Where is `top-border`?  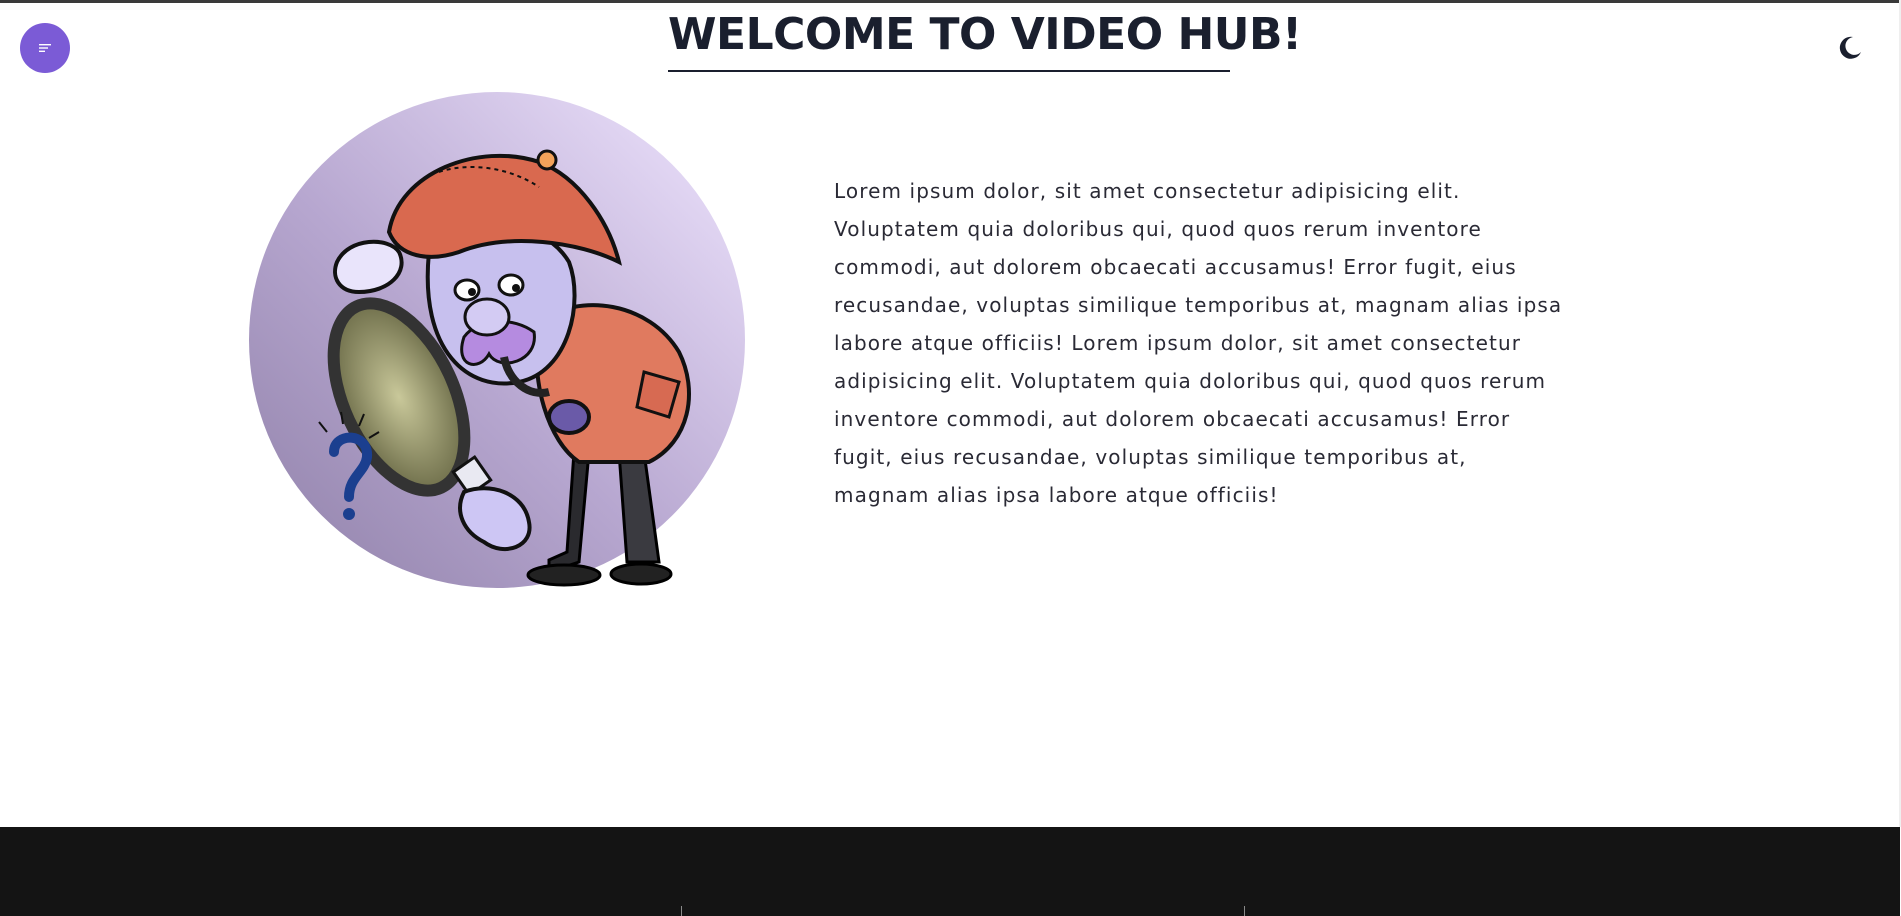 top-border is located at coordinates (950, 1).